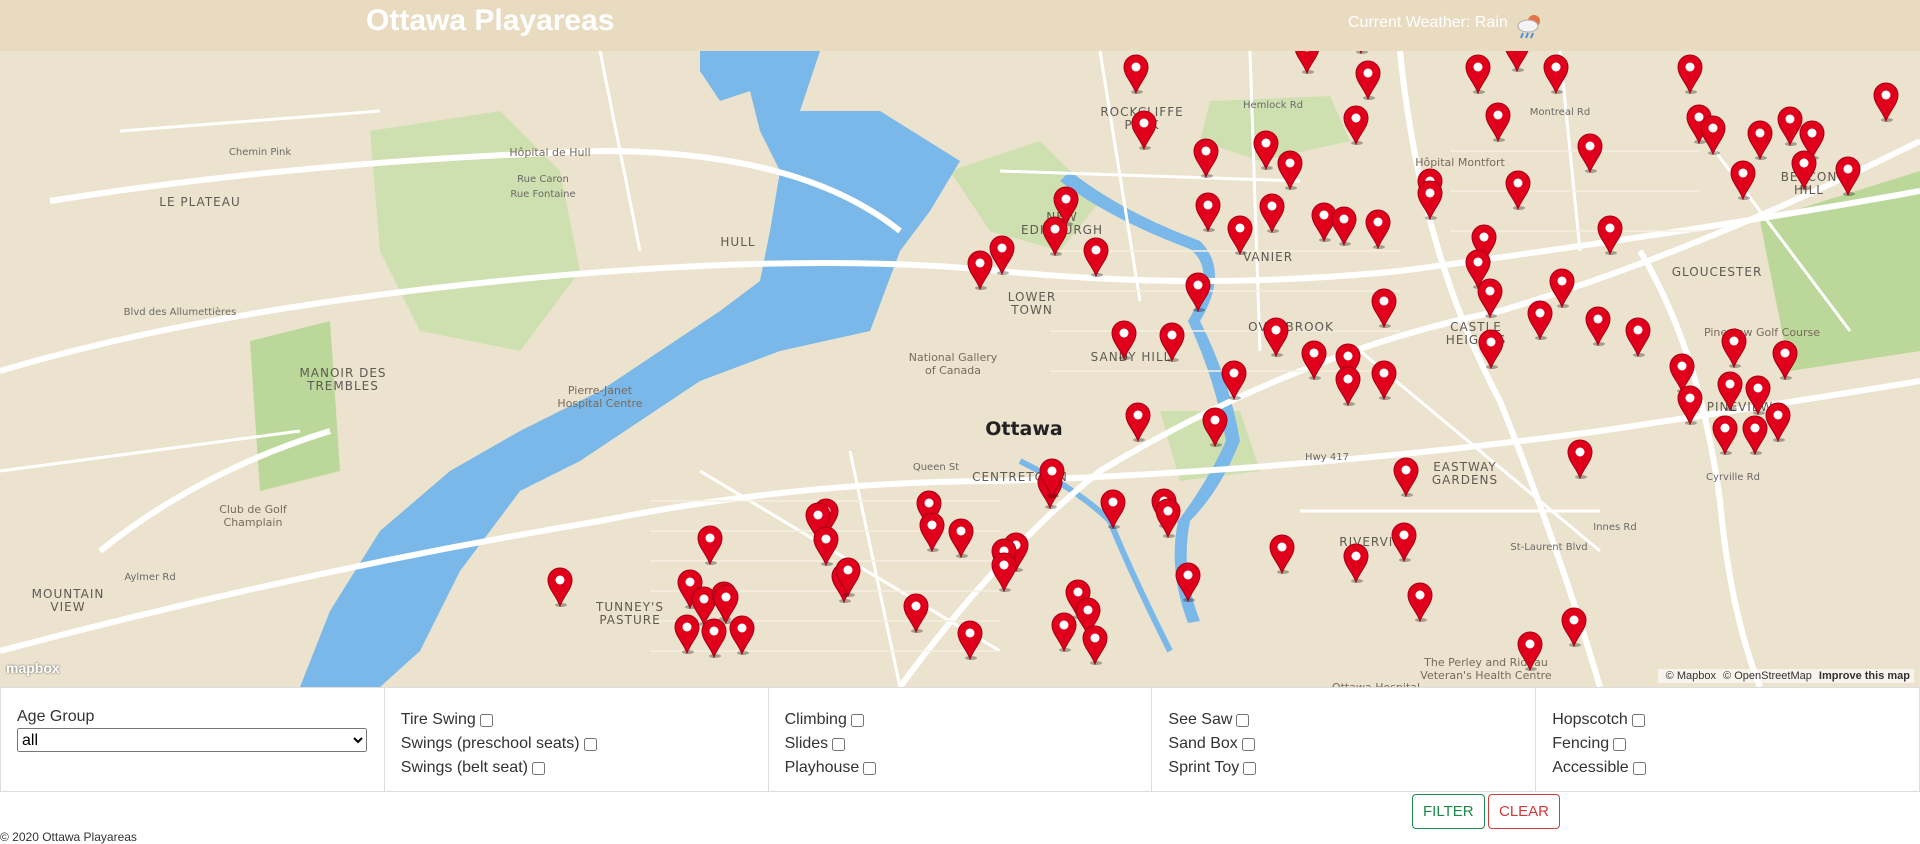 The width and height of the screenshot is (1920, 844). What do you see at coordinates (1735, 744) in the screenshot?
I see `filter-row-fencing: Fencing` at bounding box center [1735, 744].